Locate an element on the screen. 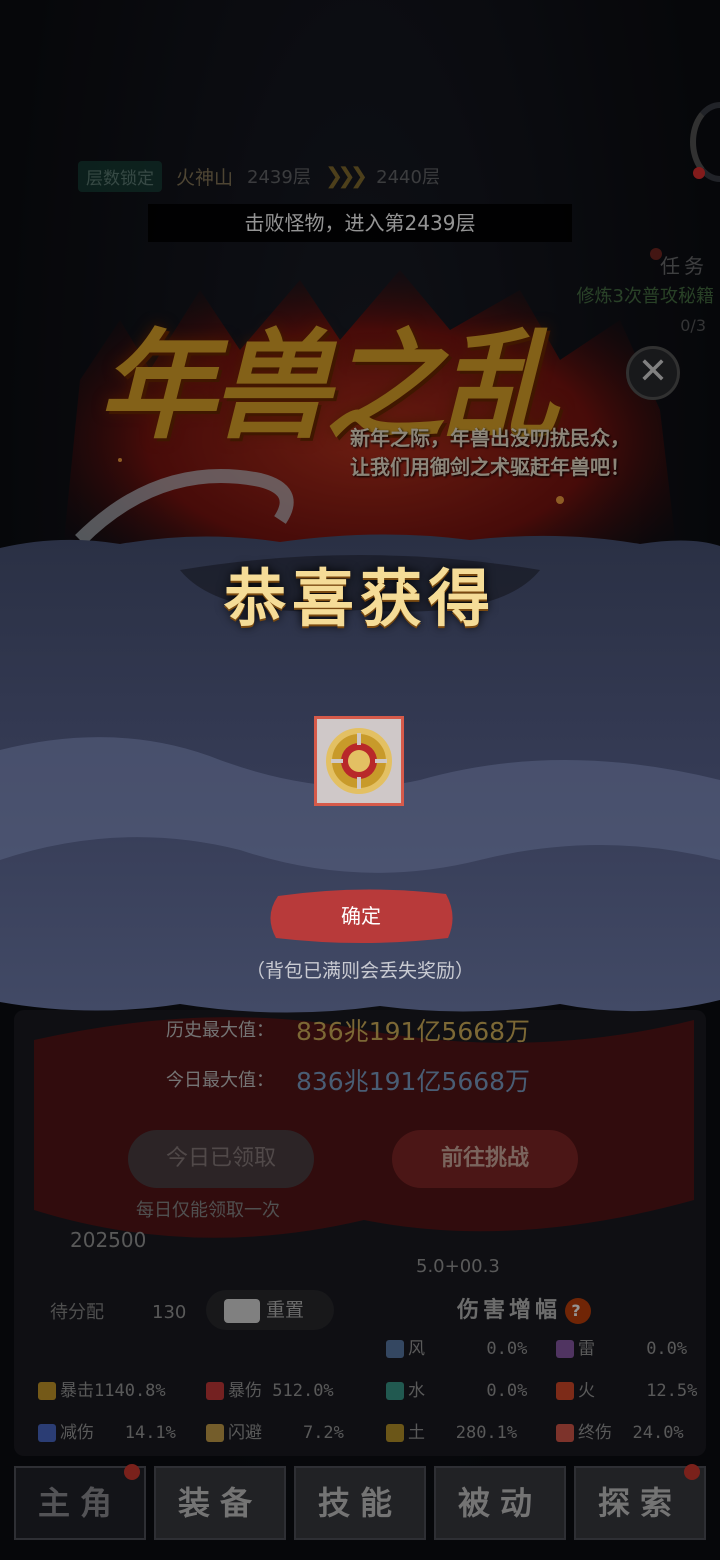 The image size is (720, 1560). stat-final-damage: 终伤 24.0% is located at coordinates (620, 1430).